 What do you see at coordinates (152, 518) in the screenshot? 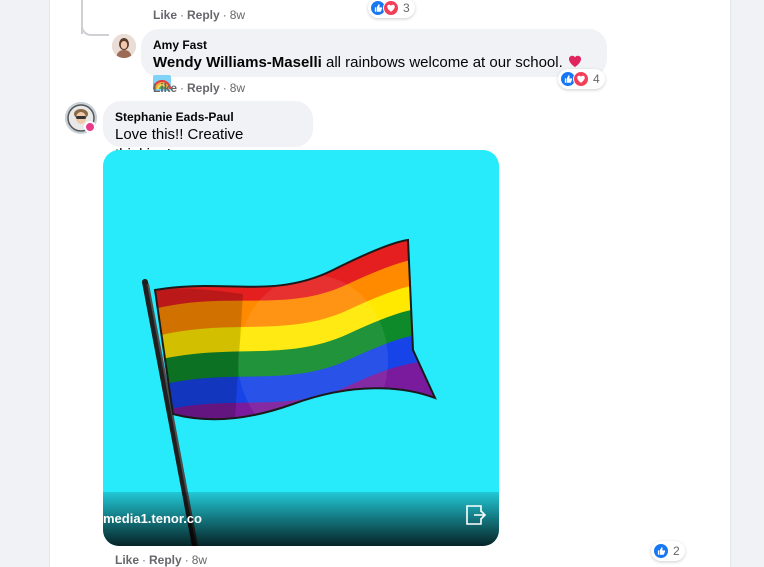
I see `gif-source-domain: media1.tenor.co` at bounding box center [152, 518].